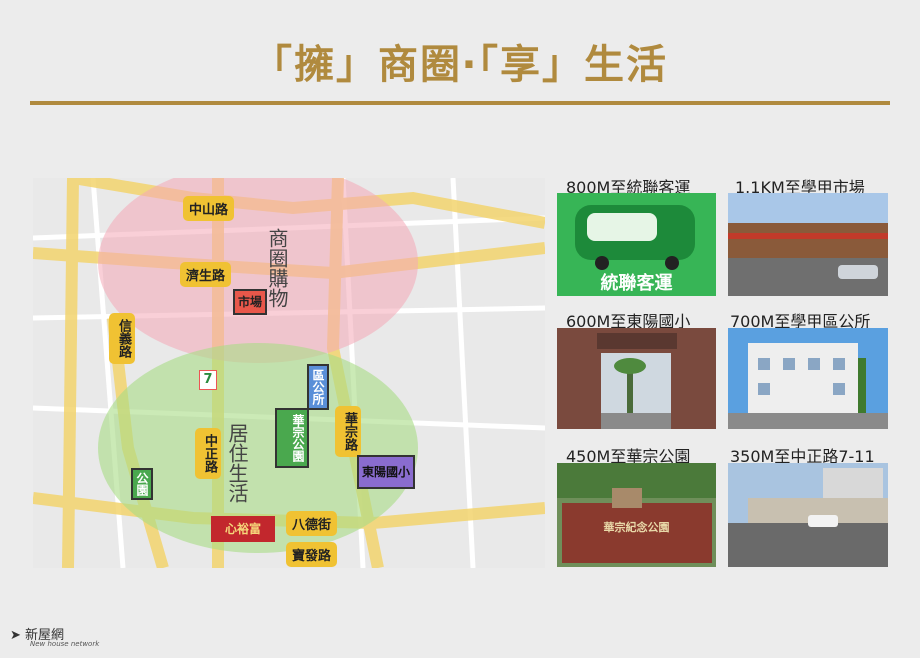 The height and width of the screenshot is (658, 920). What do you see at coordinates (312, 554) in the screenshot?
I see `road-baofa: 寶發路` at bounding box center [312, 554].